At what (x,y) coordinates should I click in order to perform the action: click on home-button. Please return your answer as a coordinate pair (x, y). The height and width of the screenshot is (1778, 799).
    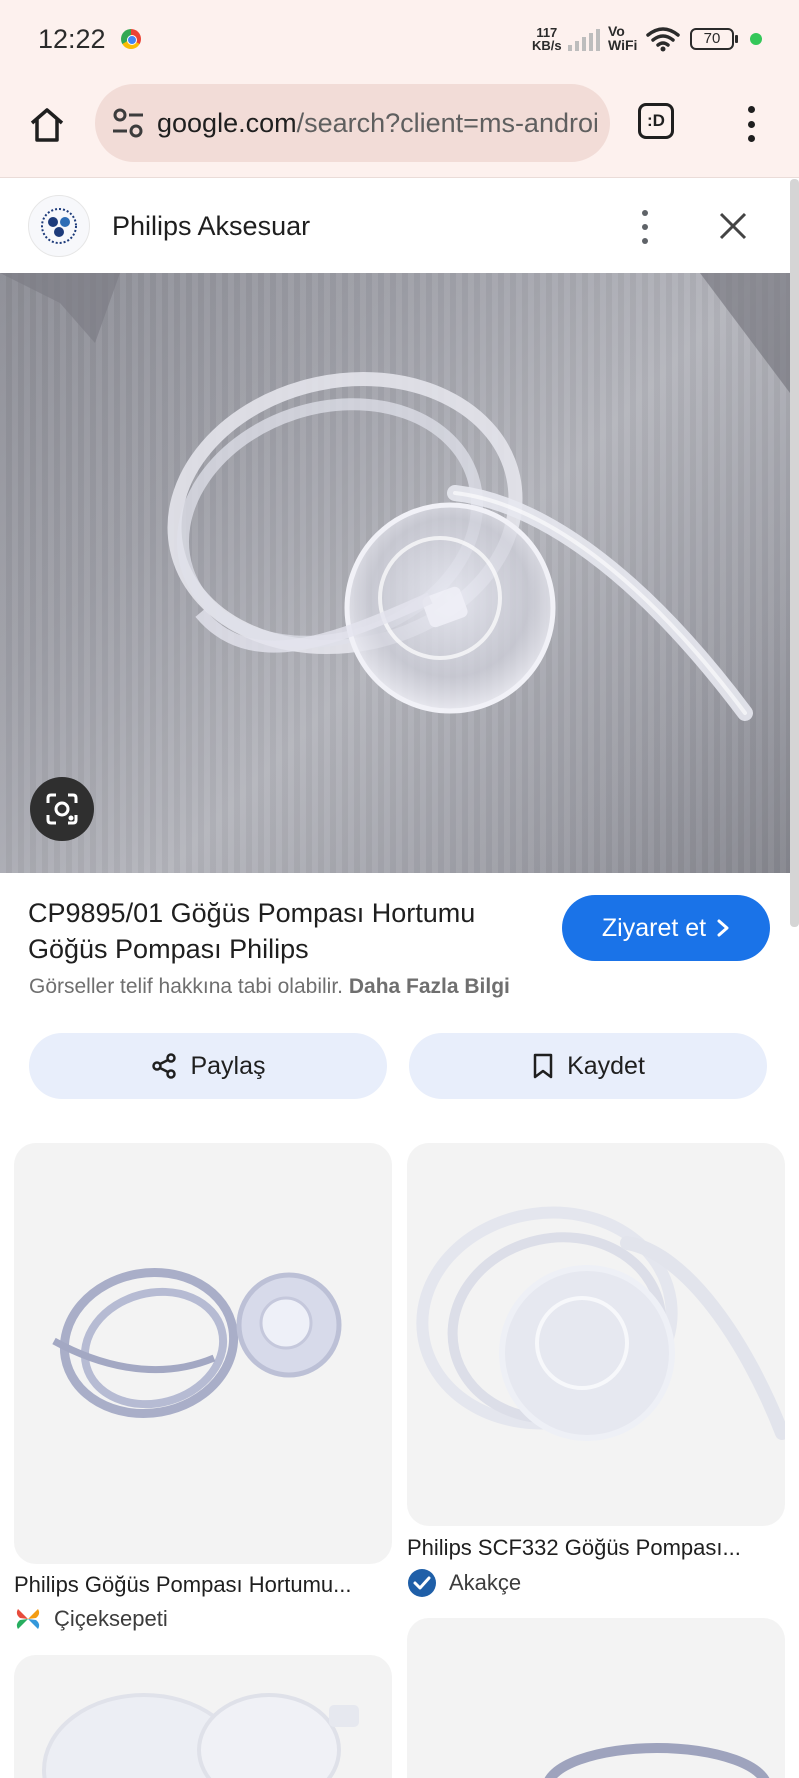
    Looking at the image, I should click on (47, 125).